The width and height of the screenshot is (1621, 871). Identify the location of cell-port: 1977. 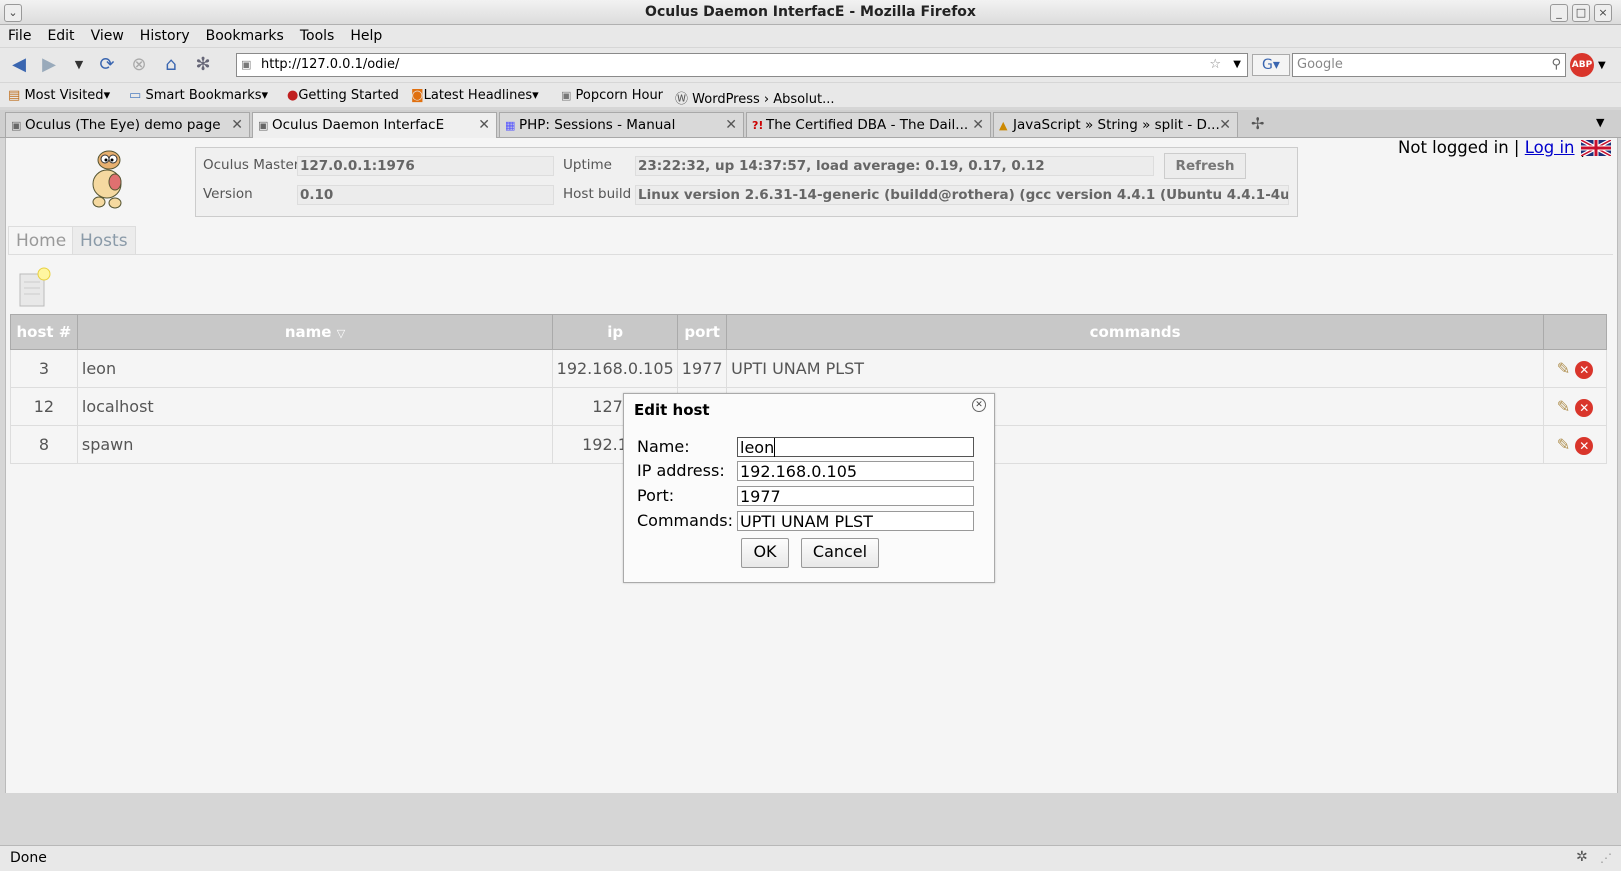
(702, 368).